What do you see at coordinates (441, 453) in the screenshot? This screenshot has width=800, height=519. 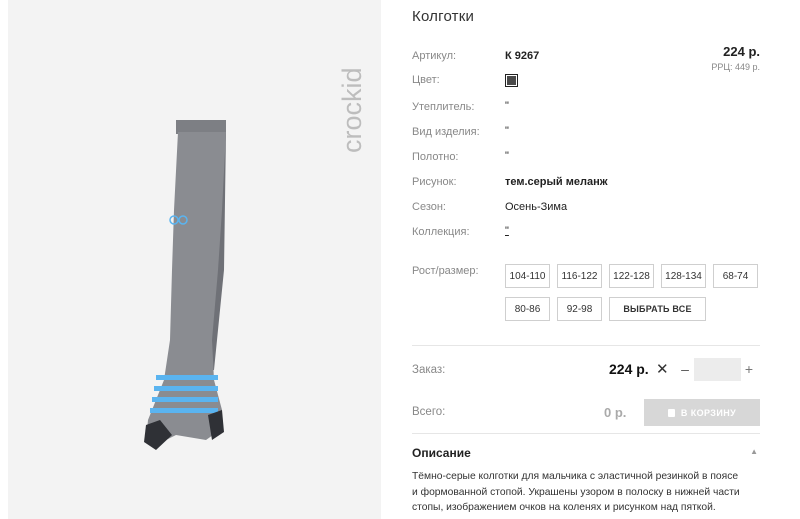 I see `description-title: Описание` at bounding box center [441, 453].